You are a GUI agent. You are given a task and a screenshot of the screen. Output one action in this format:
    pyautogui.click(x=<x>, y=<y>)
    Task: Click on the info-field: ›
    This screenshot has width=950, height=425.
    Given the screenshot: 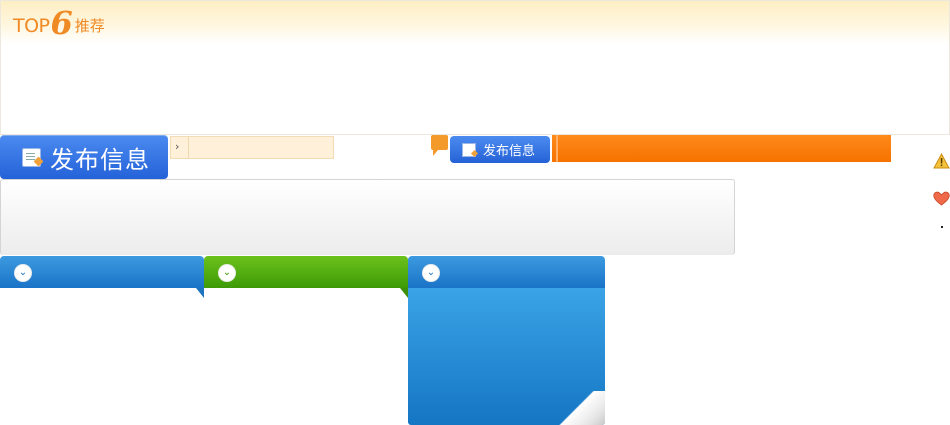 What is the action you would take?
    pyautogui.click(x=252, y=147)
    